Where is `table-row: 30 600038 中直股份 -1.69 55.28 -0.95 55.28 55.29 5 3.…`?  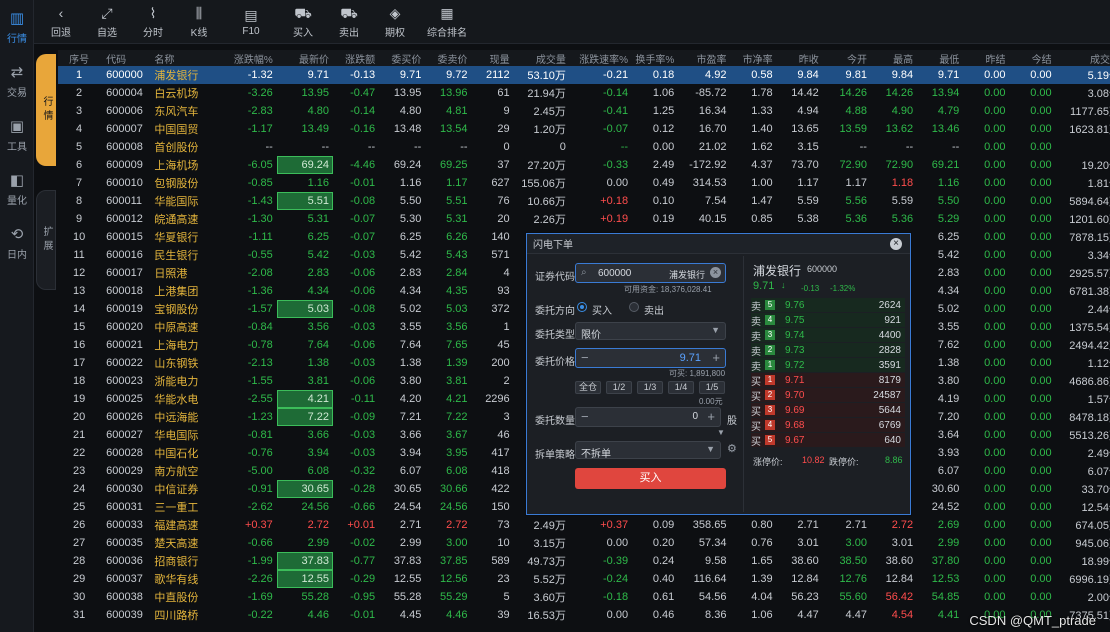
table-row: 30 600038 中直股份 -1.69 55.28 -0.95 55.28 55.29 5 3.… is located at coordinates (584, 597).